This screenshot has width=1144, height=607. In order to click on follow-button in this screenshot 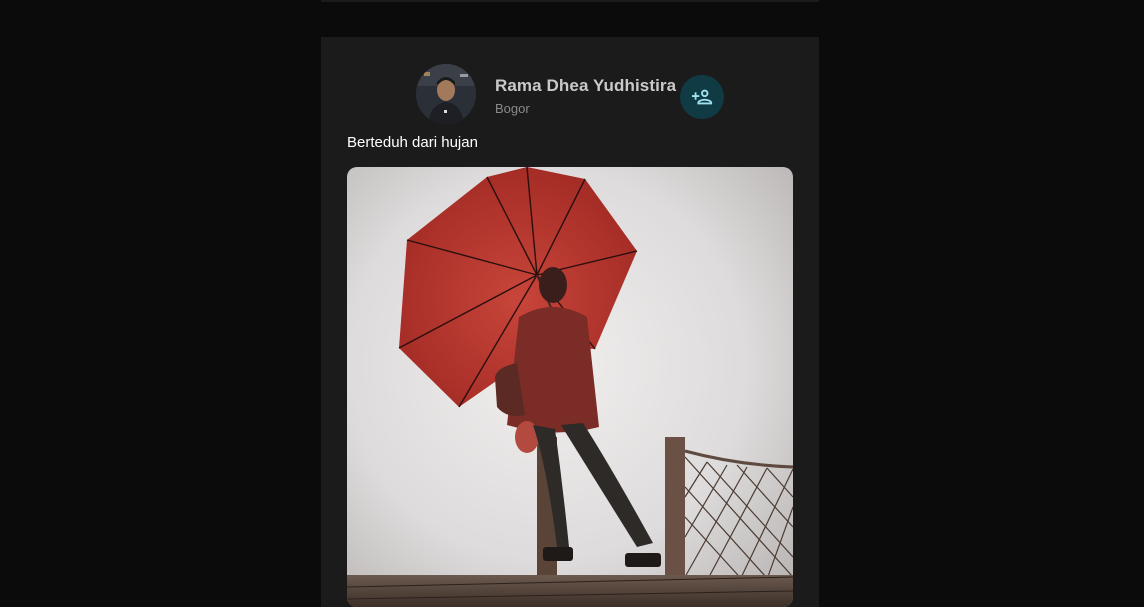, I will do `click(702, 97)`.